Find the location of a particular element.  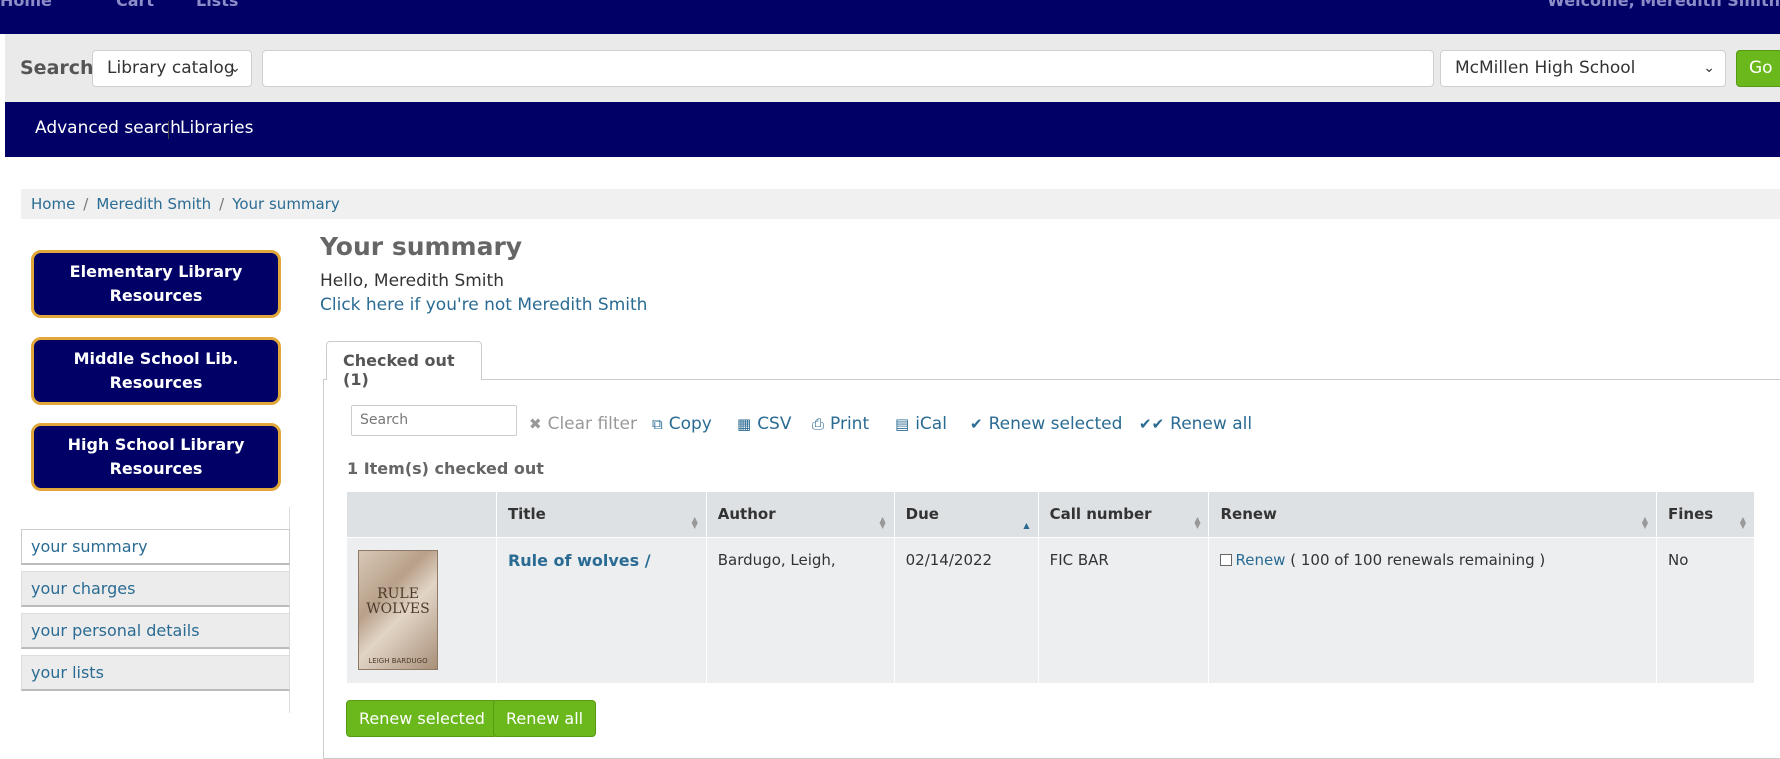

breadcrumb: Home / Meredith Smith / Your summary is located at coordinates (900, 204).